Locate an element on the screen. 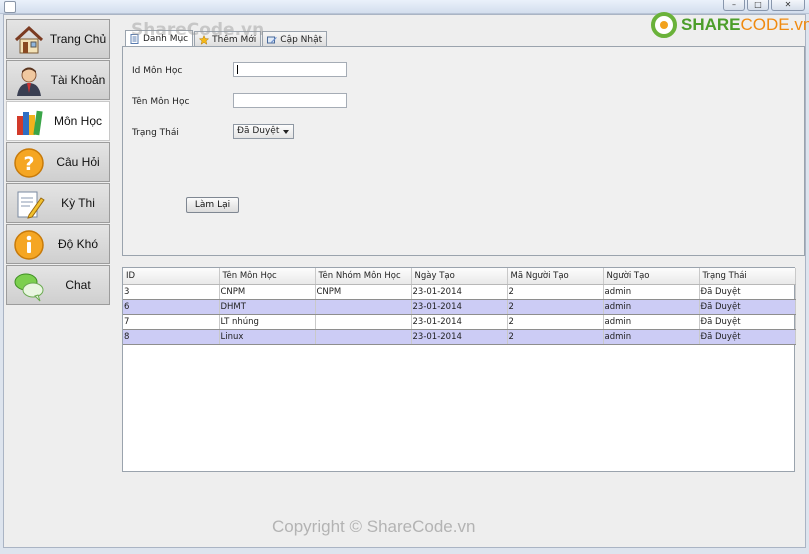 The height and width of the screenshot is (554, 809). info-icon is located at coordinates (29, 245).